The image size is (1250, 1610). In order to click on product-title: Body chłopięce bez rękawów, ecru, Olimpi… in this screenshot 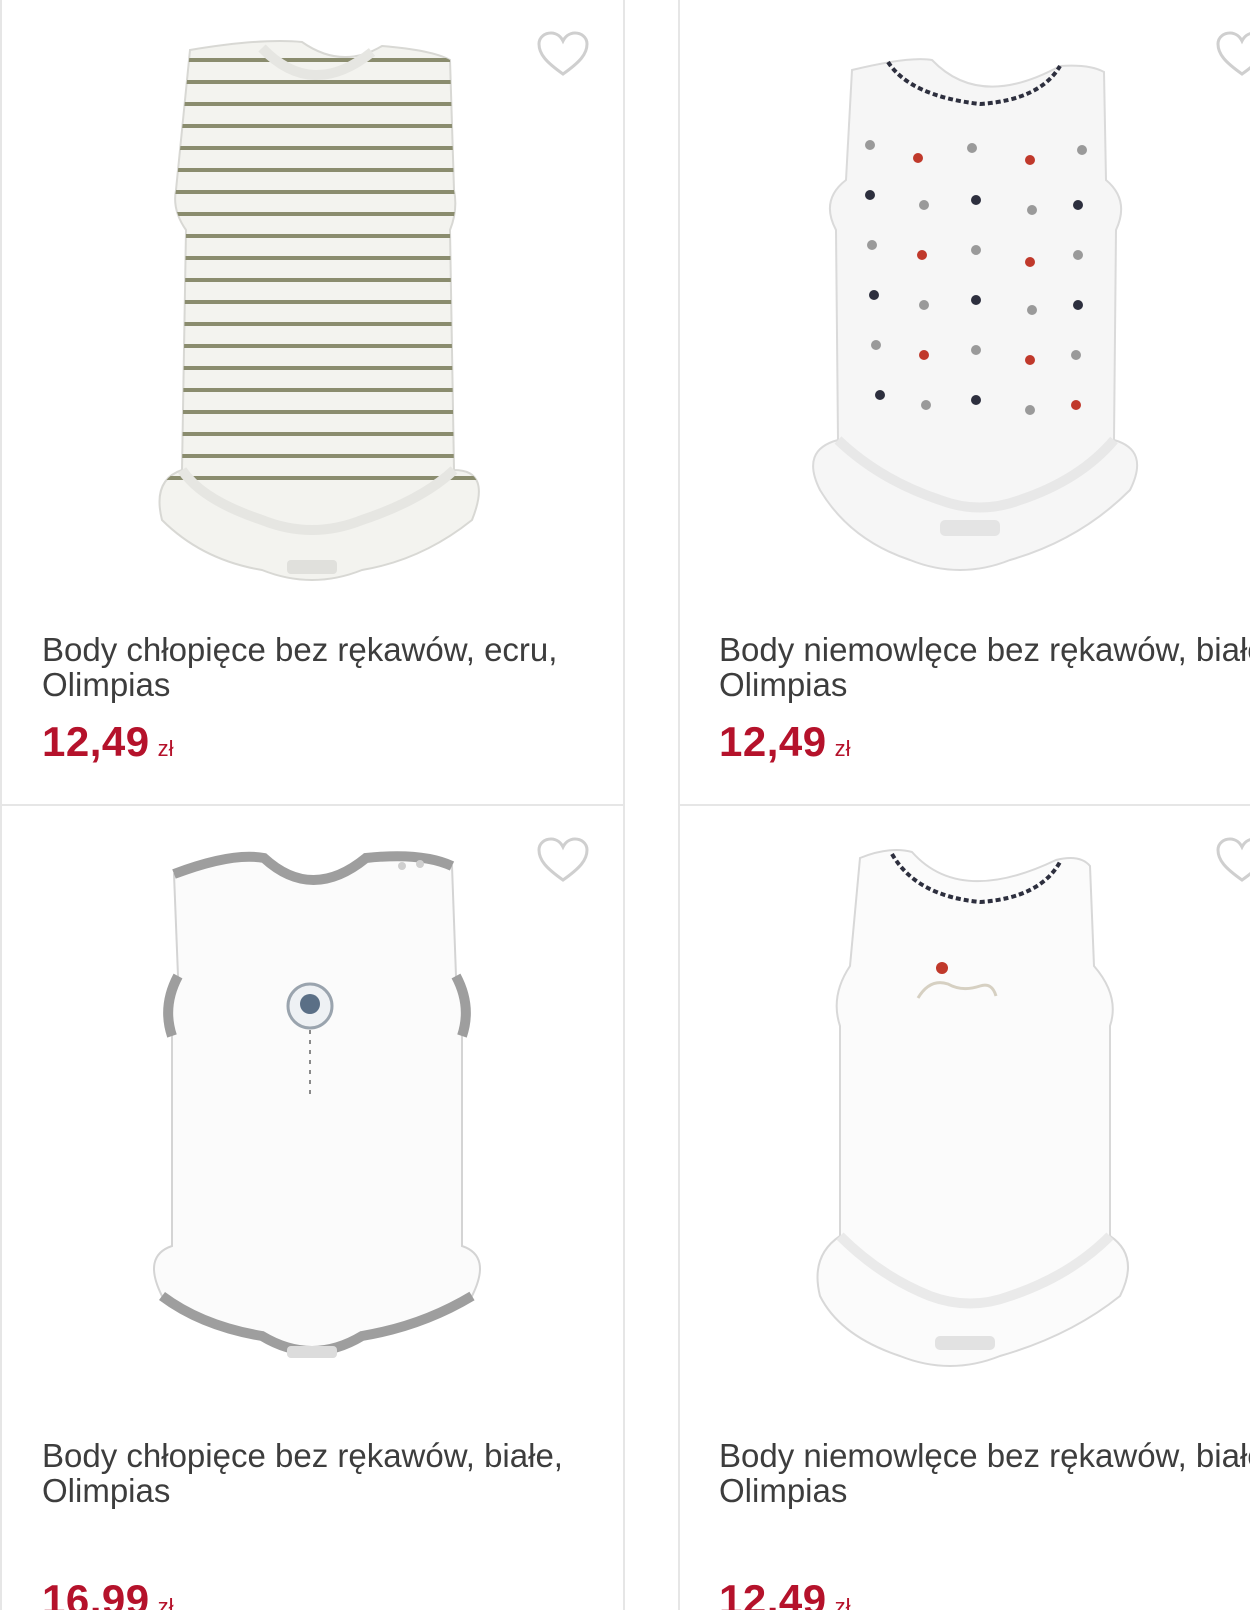, I will do `click(322, 667)`.